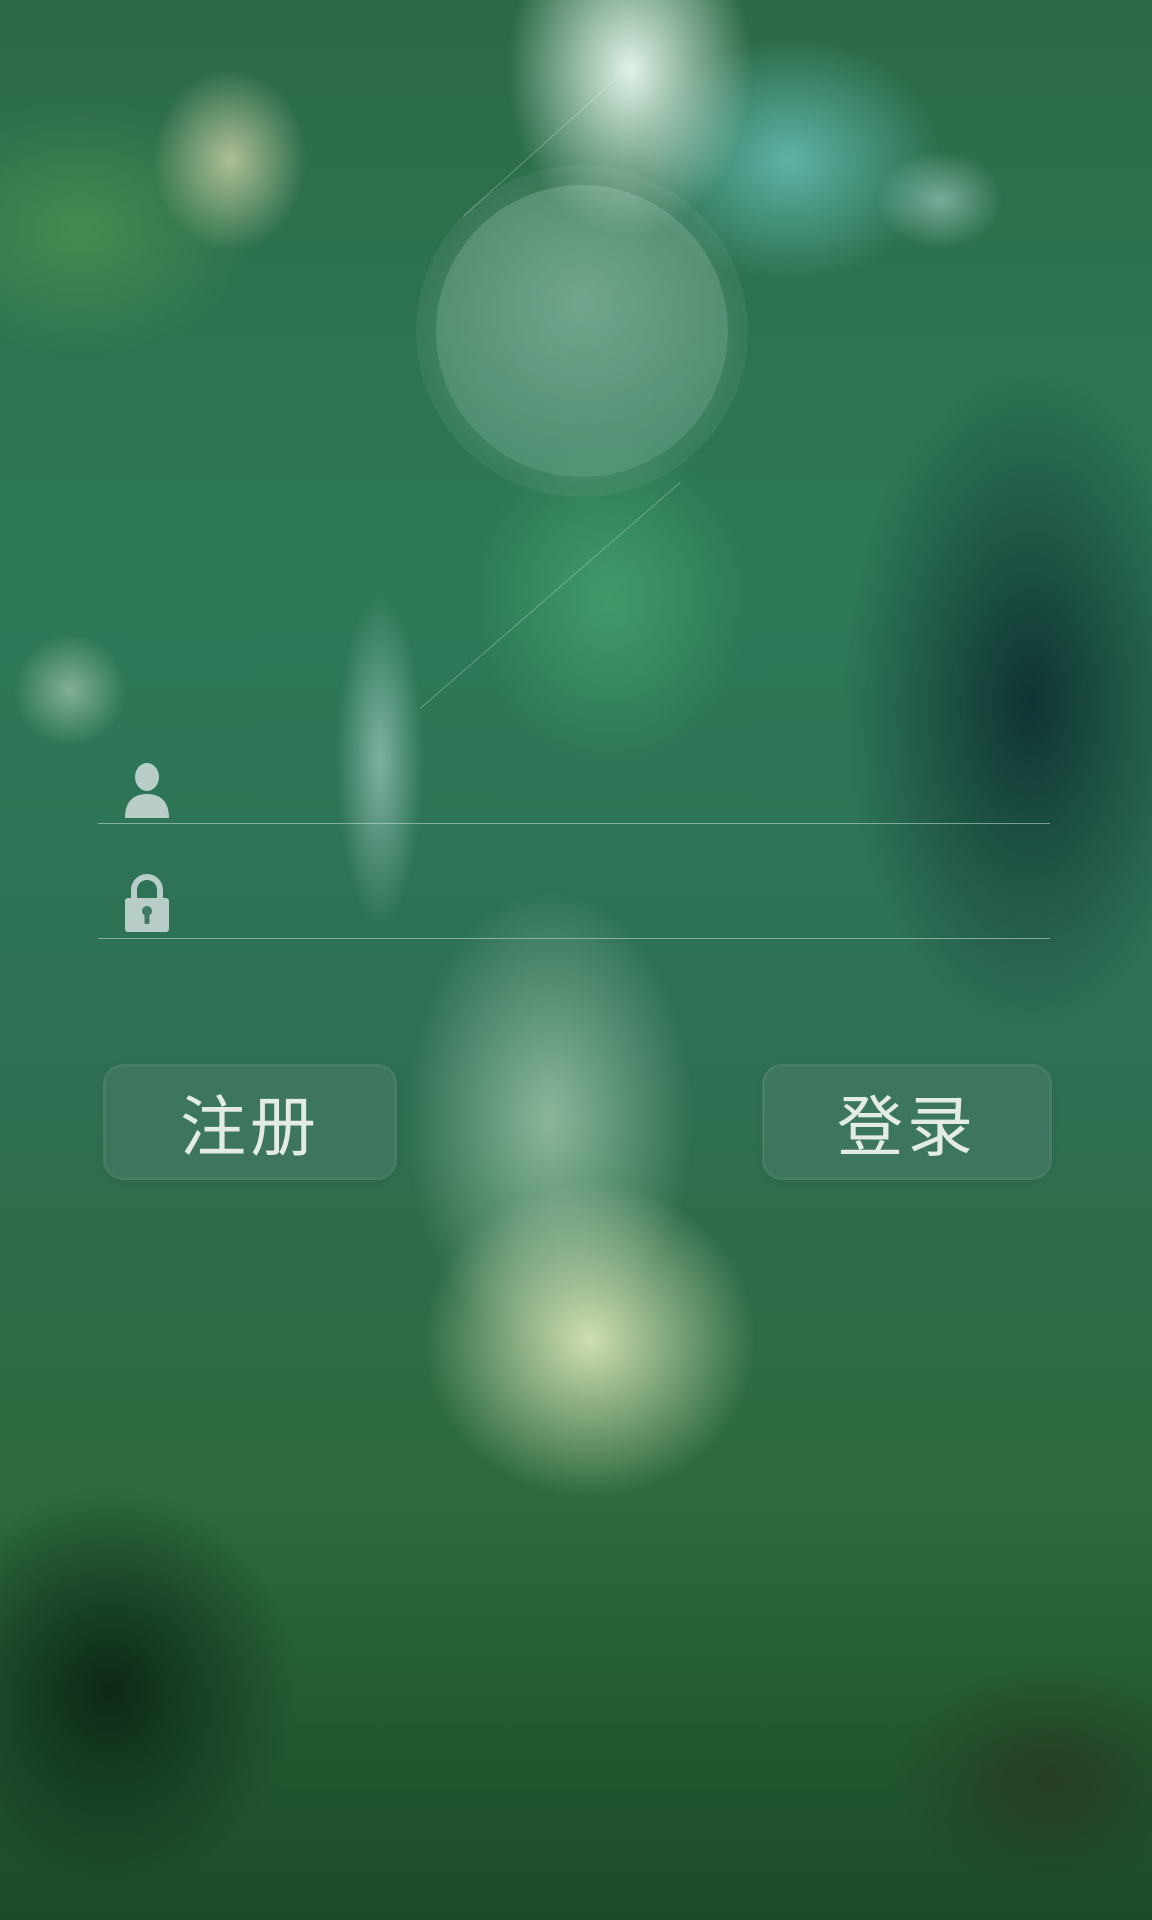 Image resolution: width=1152 pixels, height=1920 pixels. What do you see at coordinates (250, 1122) in the screenshot?
I see `register-button: 注册` at bounding box center [250, 1122].